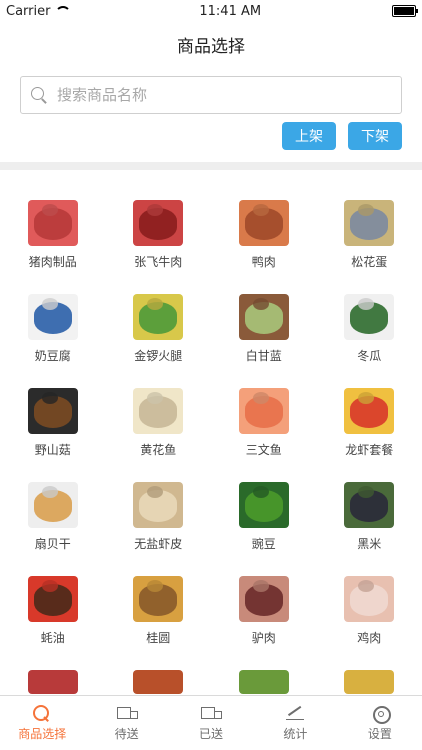 Image resolution: width=422 pixels, height=750 pixels. Describe the element at coordinates (52, 450) in the screenshot. I see `product-name: 野山菇` at that location.